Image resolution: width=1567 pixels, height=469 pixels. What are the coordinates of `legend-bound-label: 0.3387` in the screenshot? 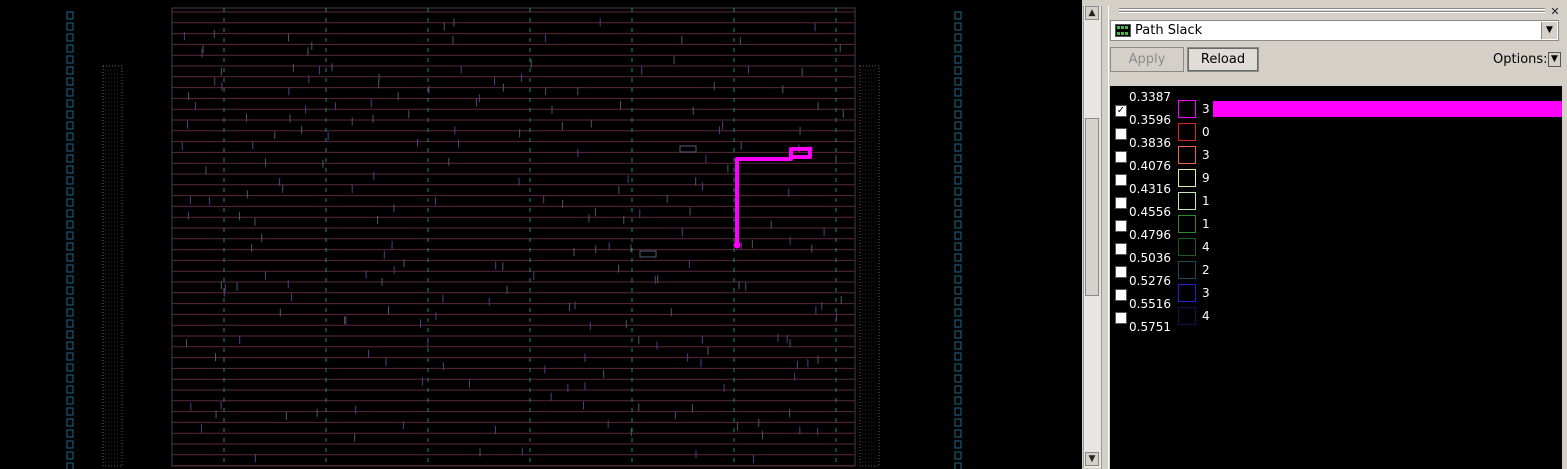 It's located at (1150, 97).